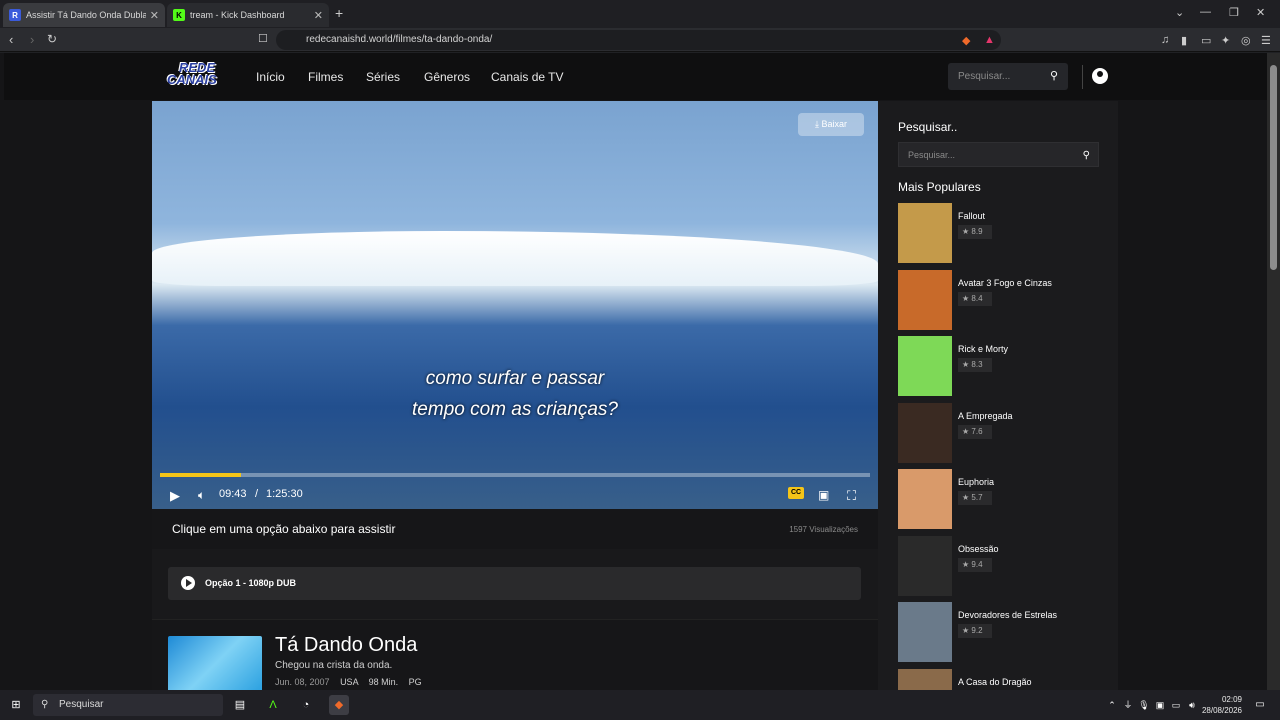  I want to click on sidebar-icon: ▮, so click(1184, 40).